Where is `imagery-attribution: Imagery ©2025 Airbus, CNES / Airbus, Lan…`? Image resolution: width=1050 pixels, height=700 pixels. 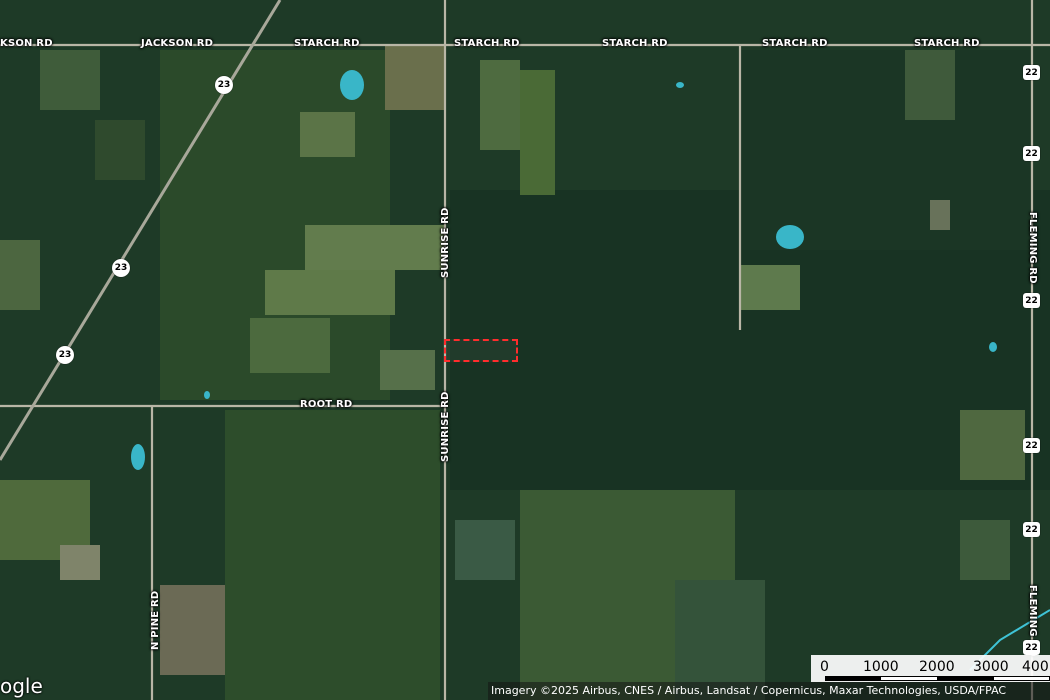
imagery-attribution: Imagery ©2025 Airbus, CNES / Airbus, Lan… is located at coordinates (769, 691).